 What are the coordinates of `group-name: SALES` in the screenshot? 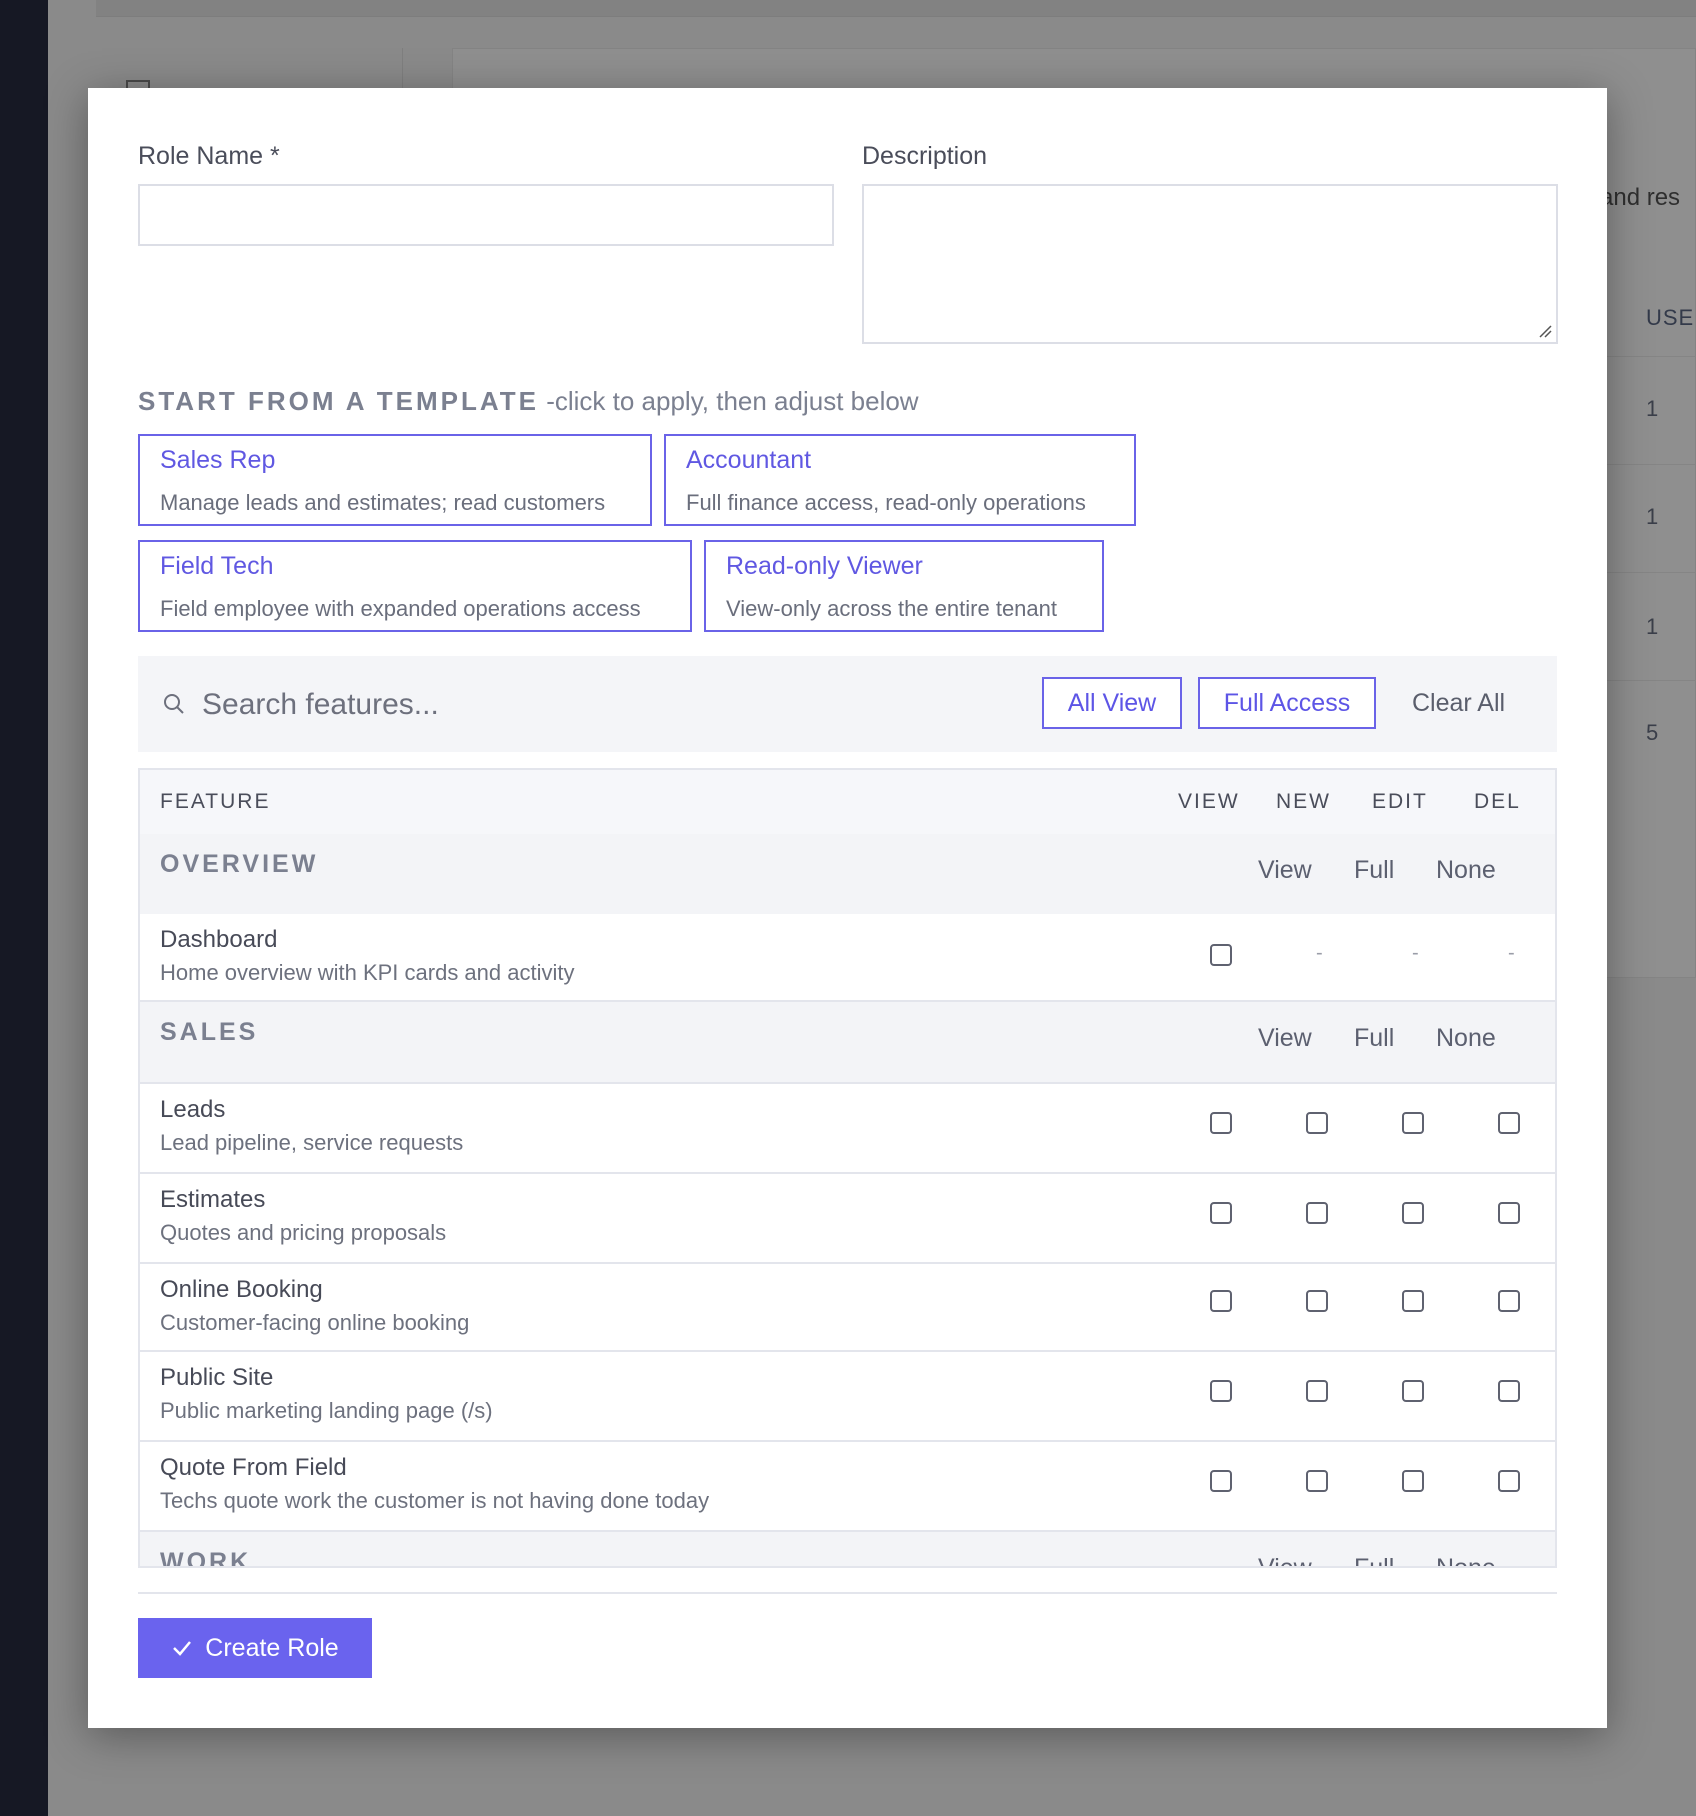 It's located at (209, 1032).